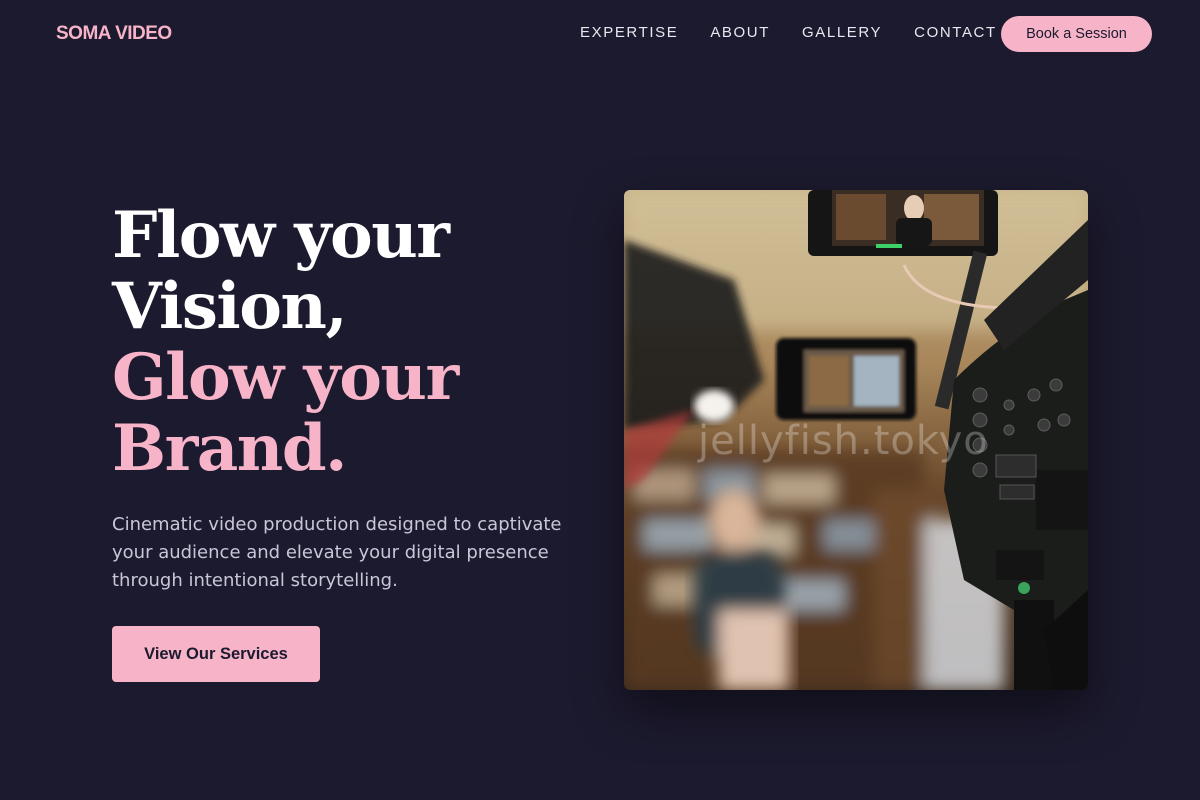 This screenshot has width=1200, height=800. I want to click on book-session-button: Book a Session, so click(1076, 34).